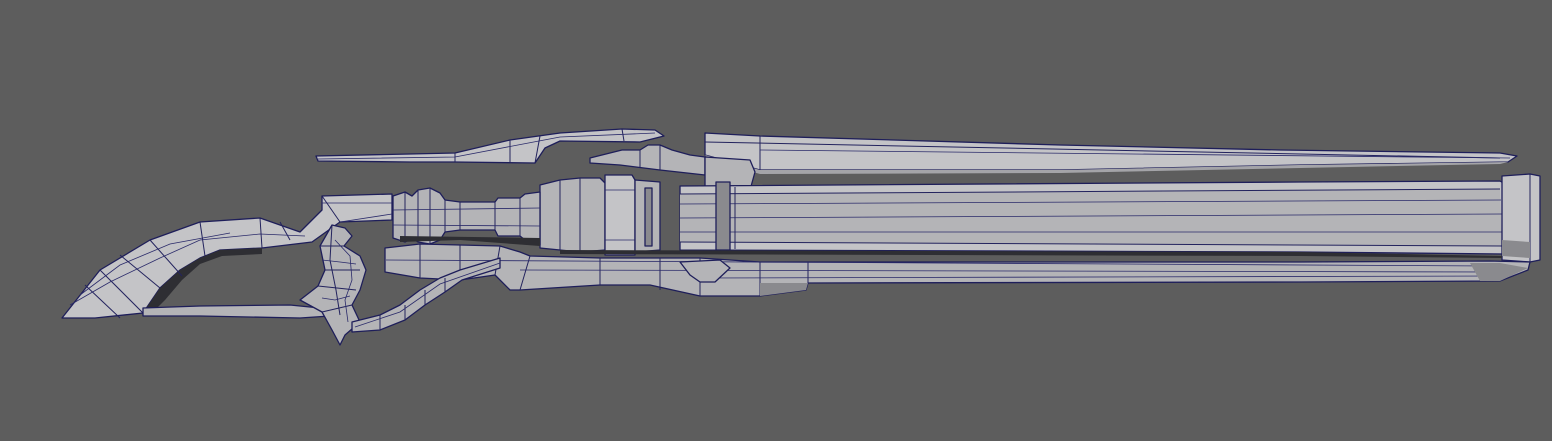 This screenshot has height=441, width=1552. Describe the element at coordinates (466, 216) in the screenshot. I see `neck-cylinder` at that location.